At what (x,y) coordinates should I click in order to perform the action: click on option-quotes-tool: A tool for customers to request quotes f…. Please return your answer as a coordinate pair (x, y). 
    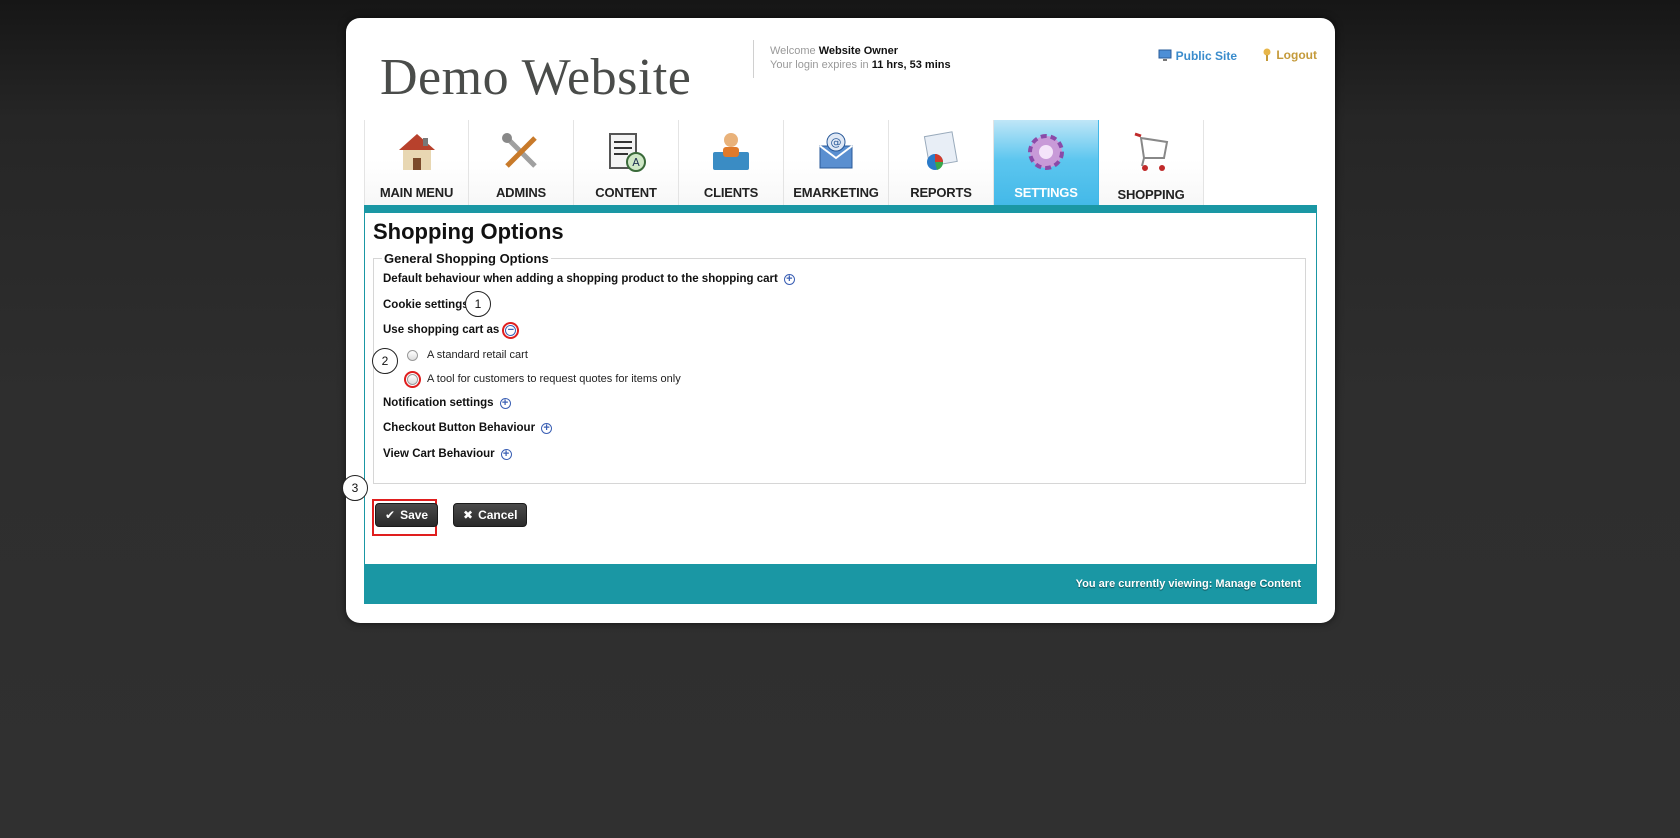
    Looking at the image, I should click on (542, 379).